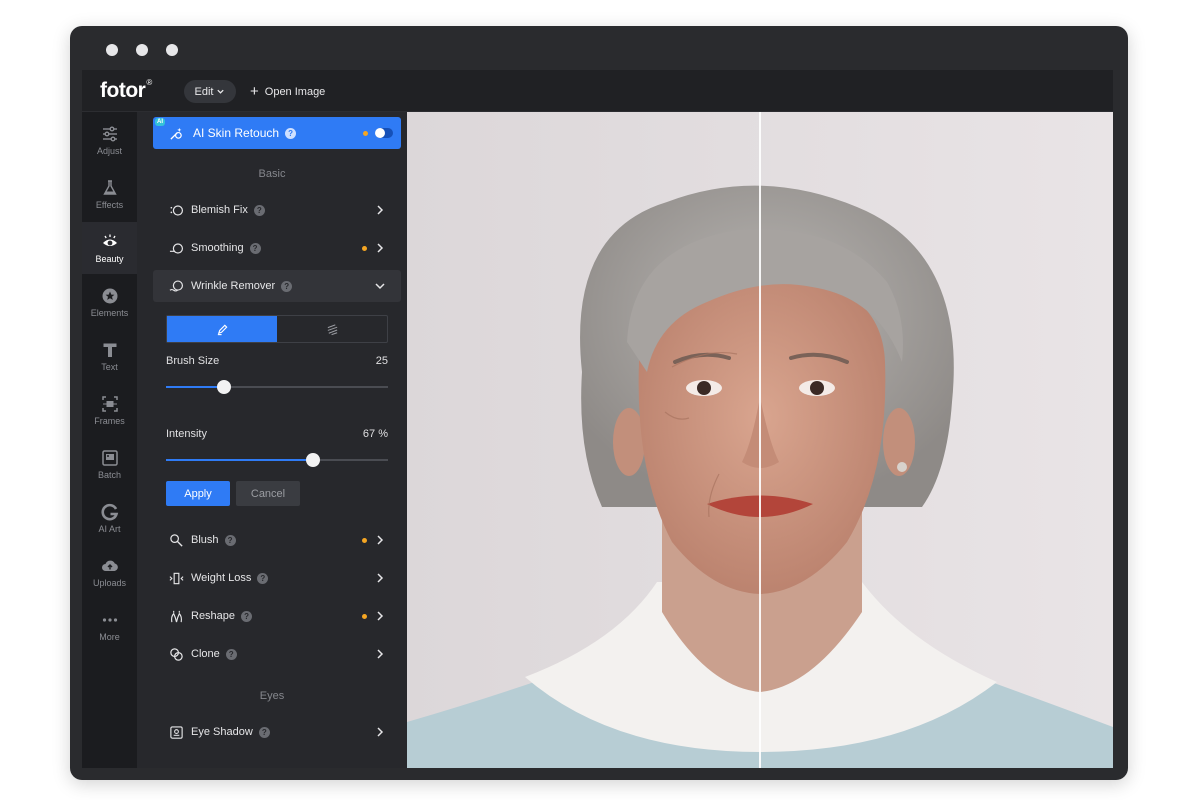  What do you see at coordinates (109, 457) in the screenshot?
I see `batch-icon` at bounding box center [109, 457].